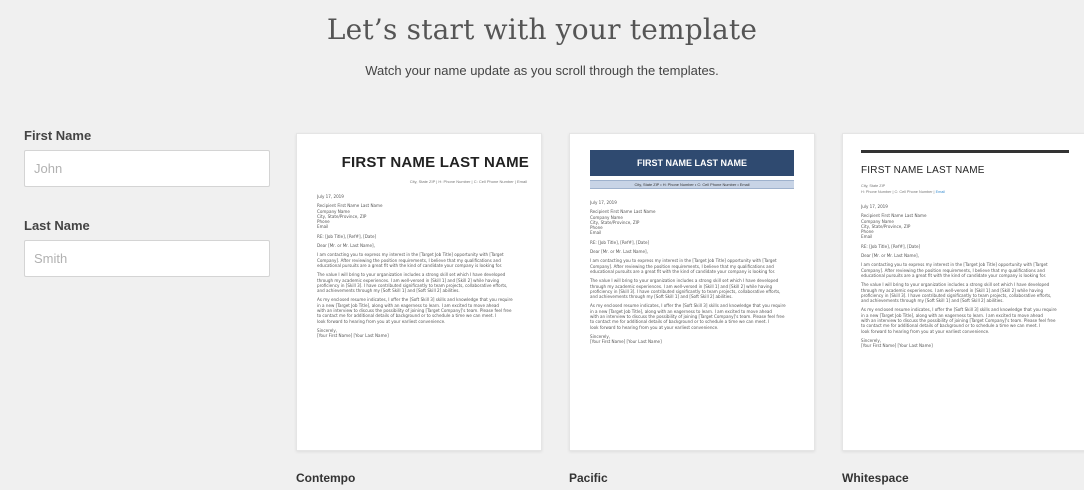 The width and height of the screenshot is (1084, 490). Describe the element at coordinates (57, 225) in the screenshot. I see `last-name-label: Last Name` at that location.